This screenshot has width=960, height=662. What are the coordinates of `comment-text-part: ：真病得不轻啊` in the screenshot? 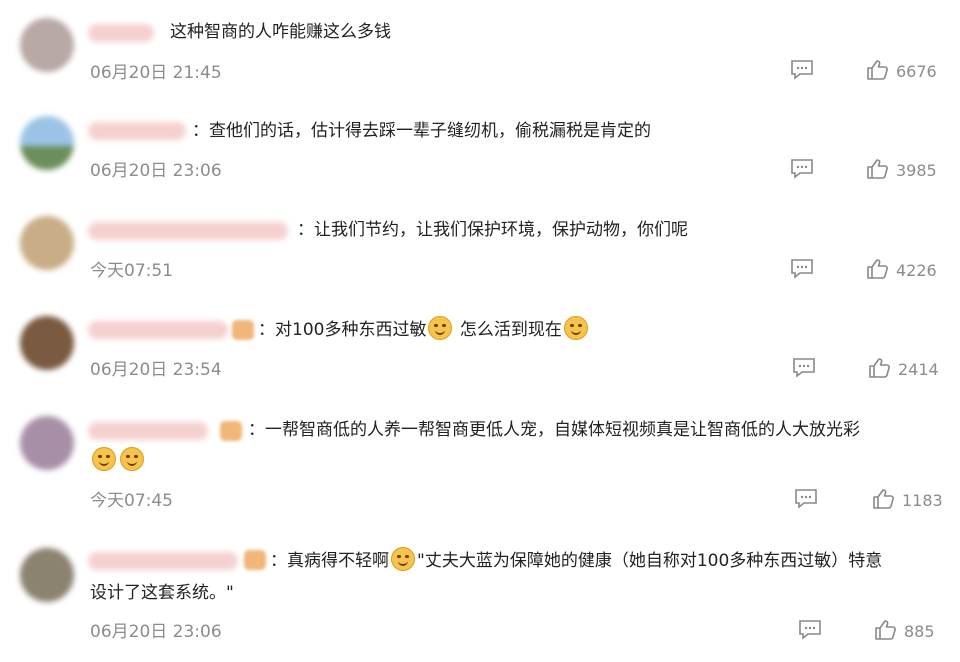 It's located at (329, 561).